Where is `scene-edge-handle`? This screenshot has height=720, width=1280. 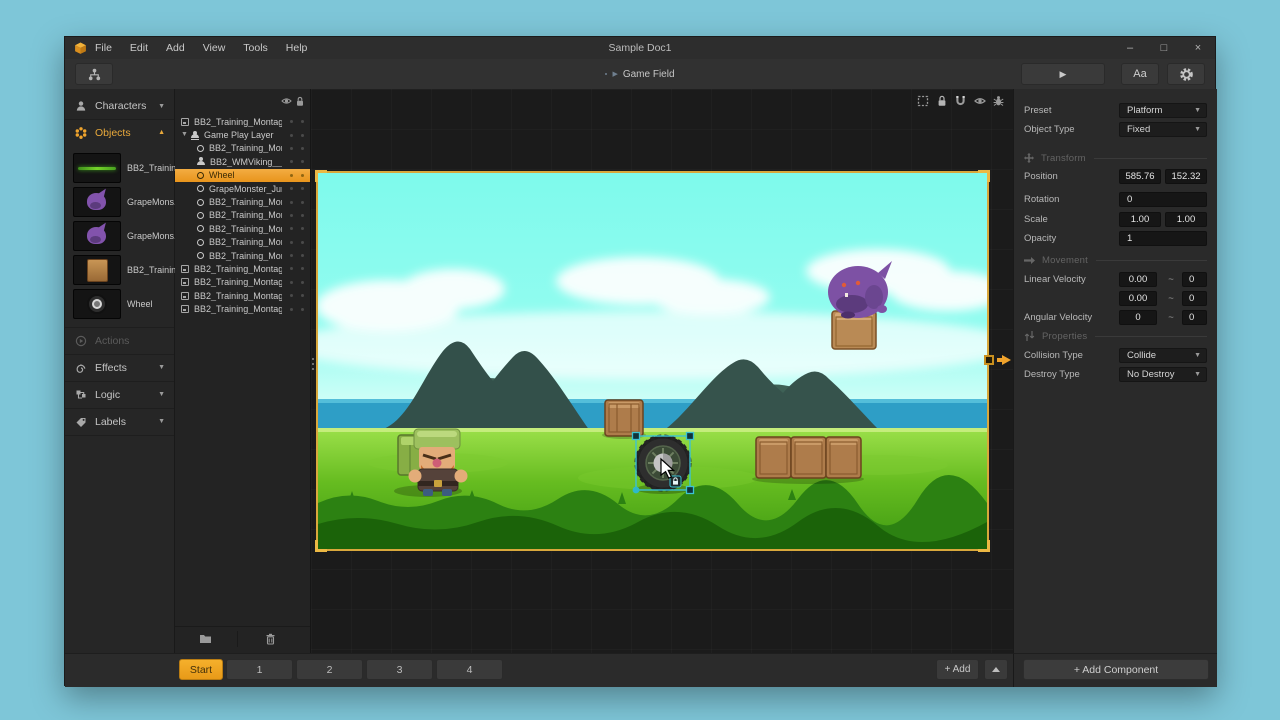 scene-edge-handle is located at coordinates (989, 360).